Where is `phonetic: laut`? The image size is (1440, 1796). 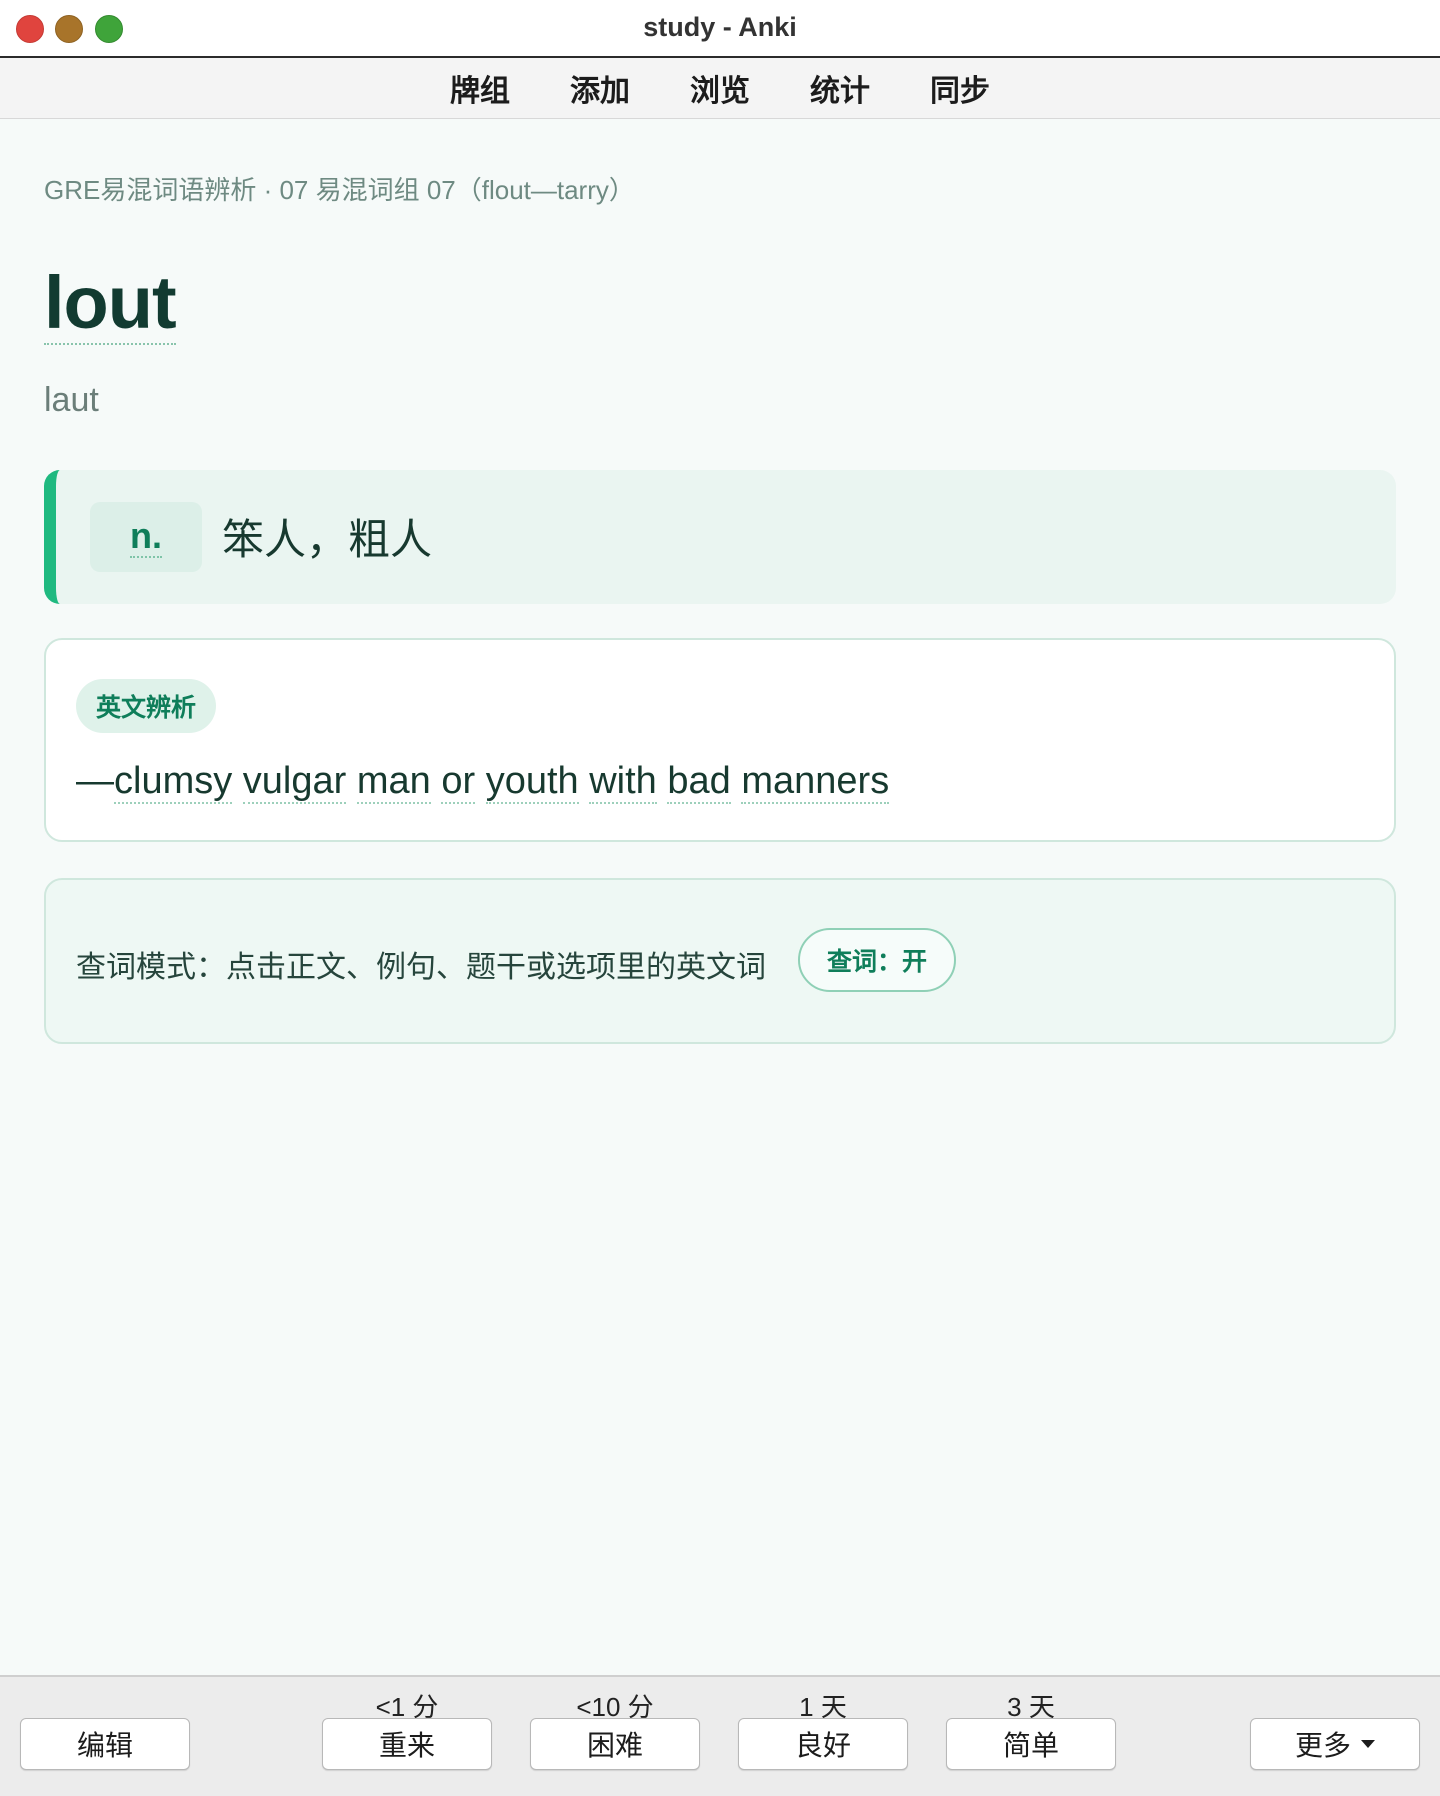
phonetic: laut is located at coordinates (71, 400).